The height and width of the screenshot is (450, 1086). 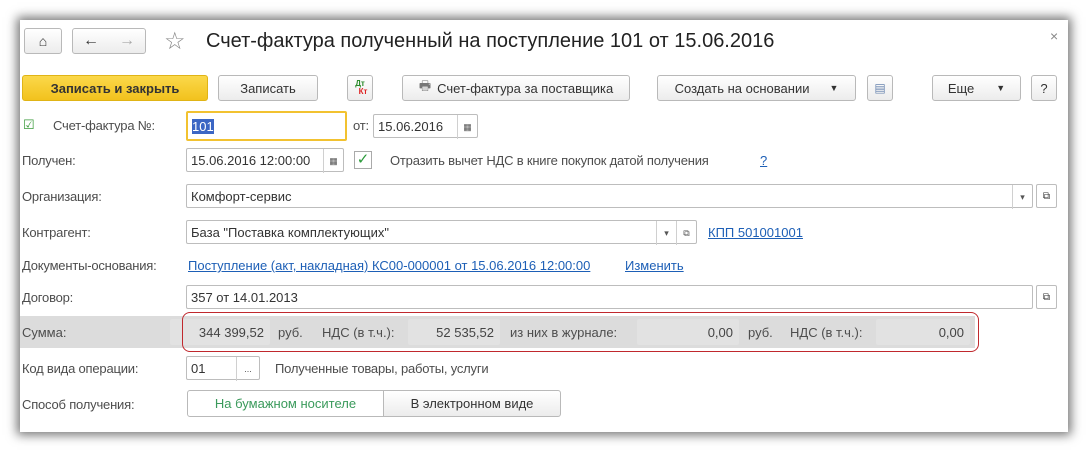 What do you see at coordinates (175, 41) in the screenshot?
I see `star-icon: ☆` at bounding box center [175, 41].